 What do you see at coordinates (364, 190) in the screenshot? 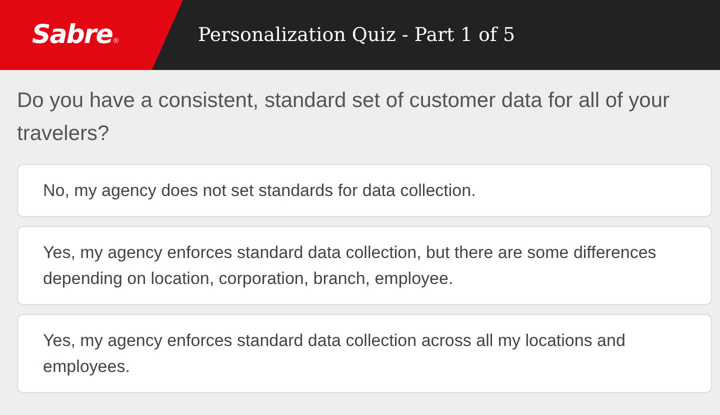
I see `answer-option: No, my agency does not set standards for data collection.` at bounding box center [364, 190].